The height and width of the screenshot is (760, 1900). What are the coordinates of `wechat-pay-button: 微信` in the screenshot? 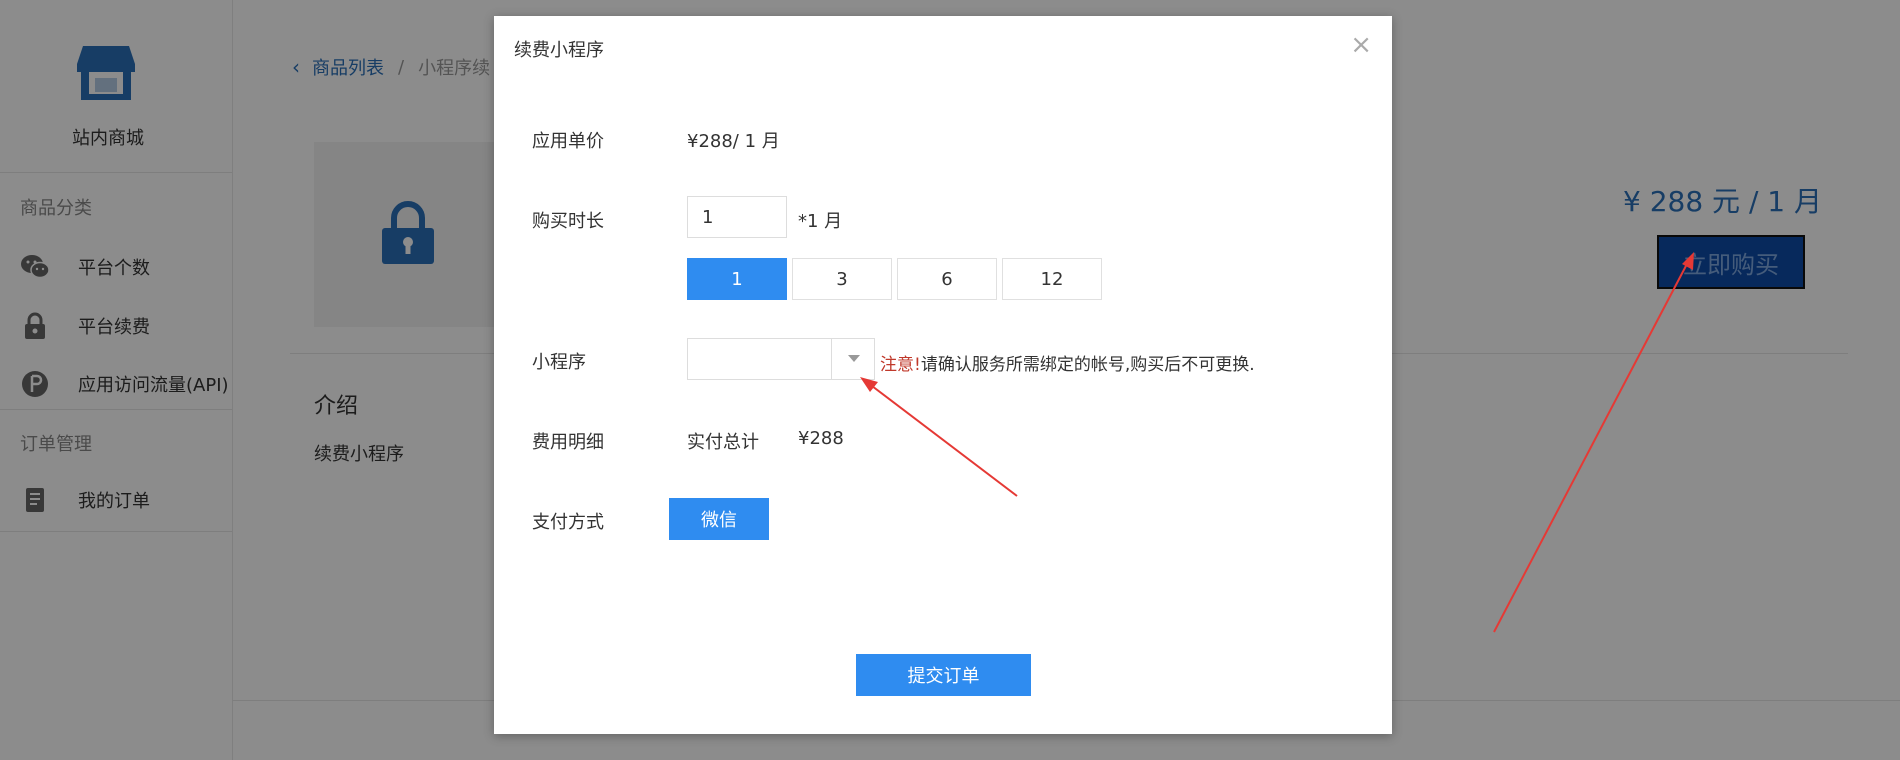 It's located at (719, 519).